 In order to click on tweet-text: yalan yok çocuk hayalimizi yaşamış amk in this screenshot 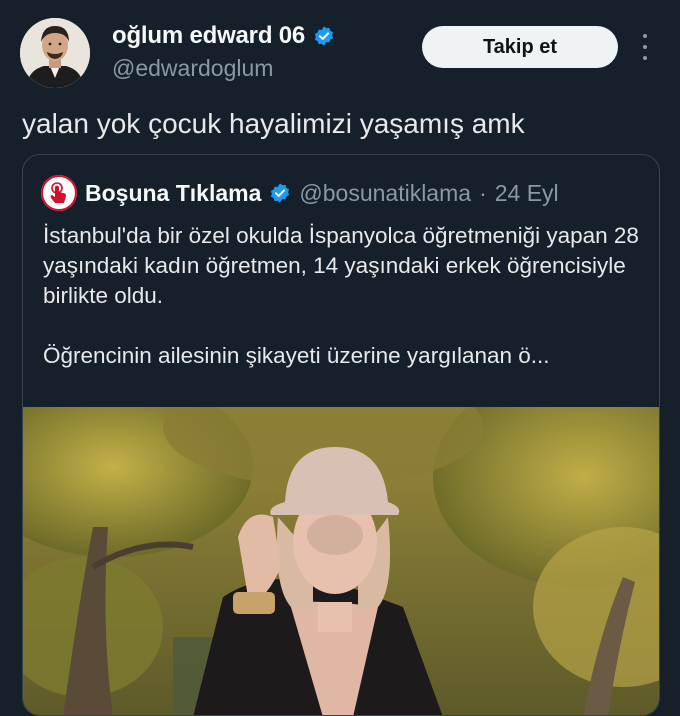, I will do `click(273, 123)`.